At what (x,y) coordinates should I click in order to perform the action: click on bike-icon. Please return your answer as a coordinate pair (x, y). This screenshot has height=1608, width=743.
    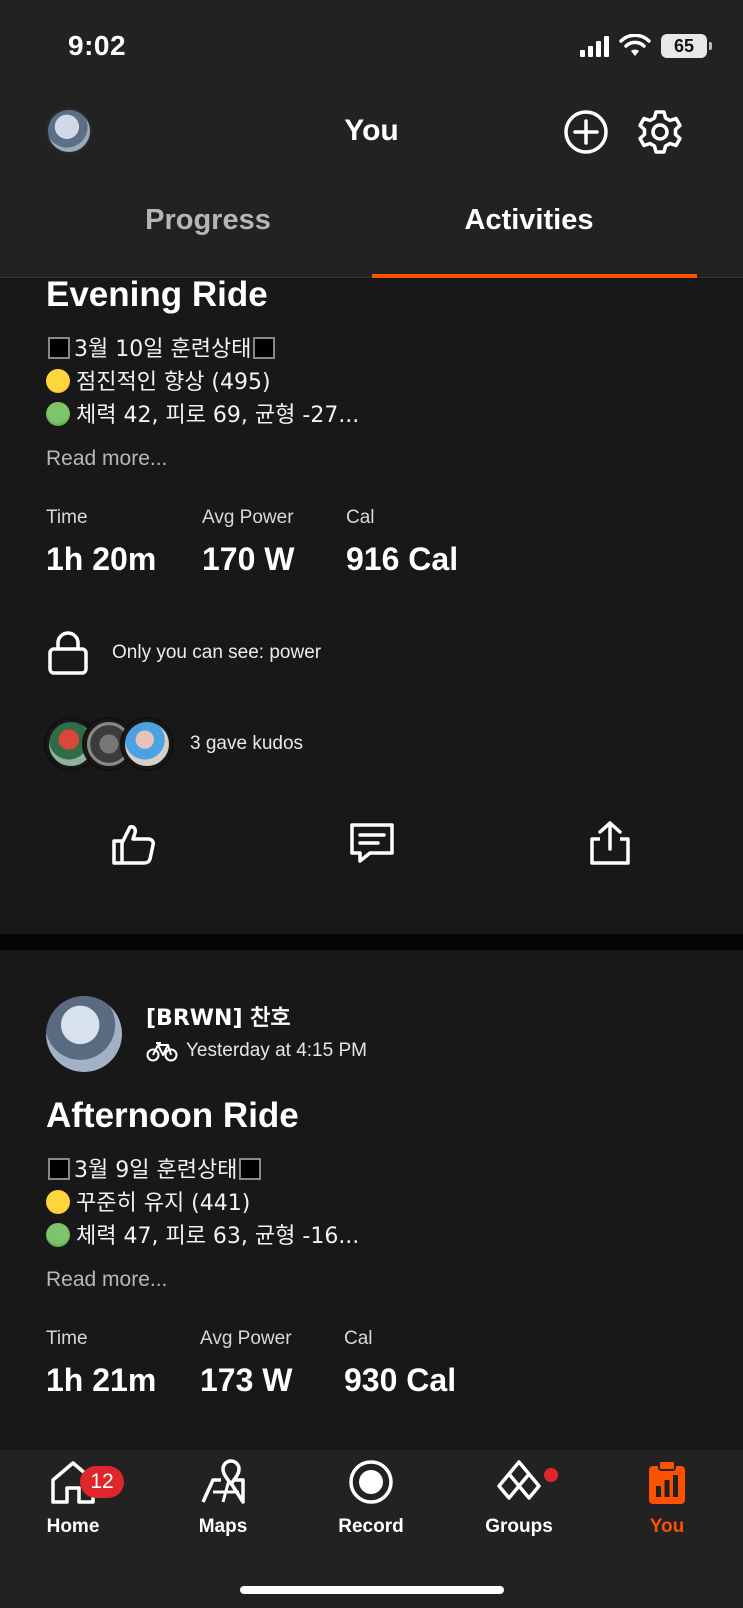
    Looking at the image, I should click on (162, 1052).